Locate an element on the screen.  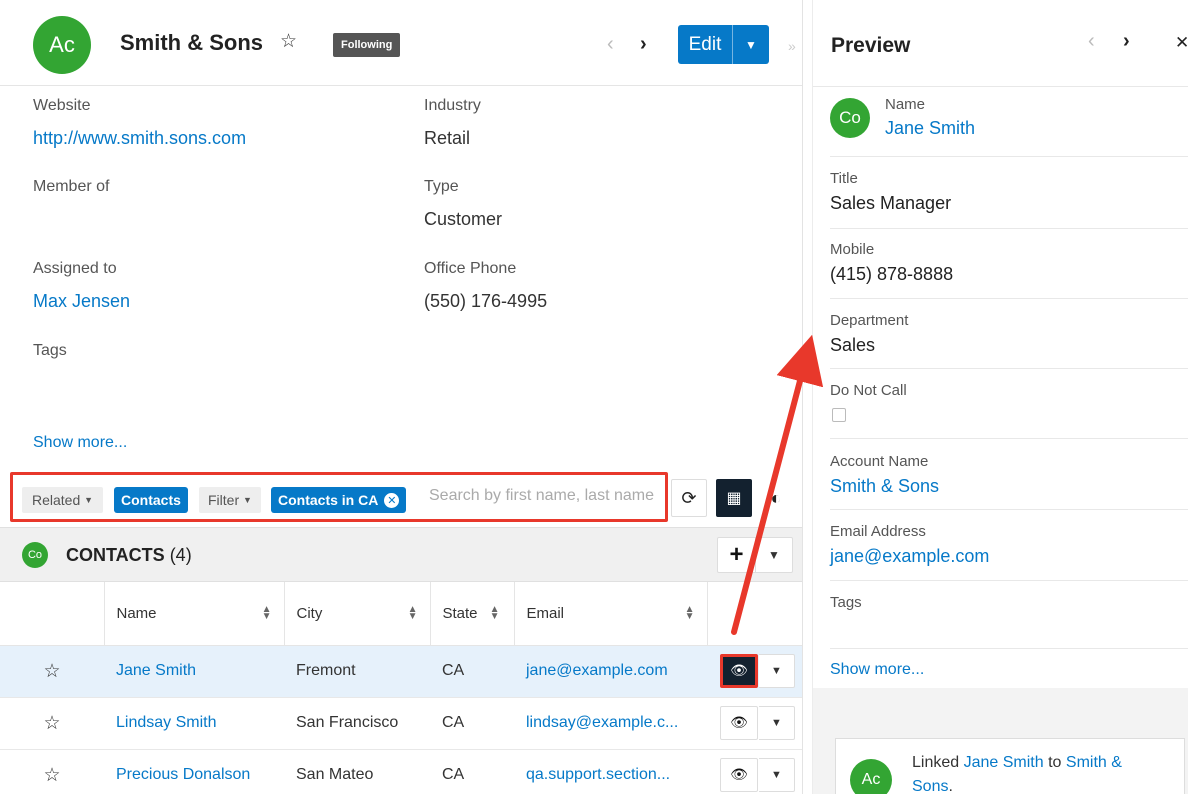
actions-column-header is located at coordinates (754, 614).